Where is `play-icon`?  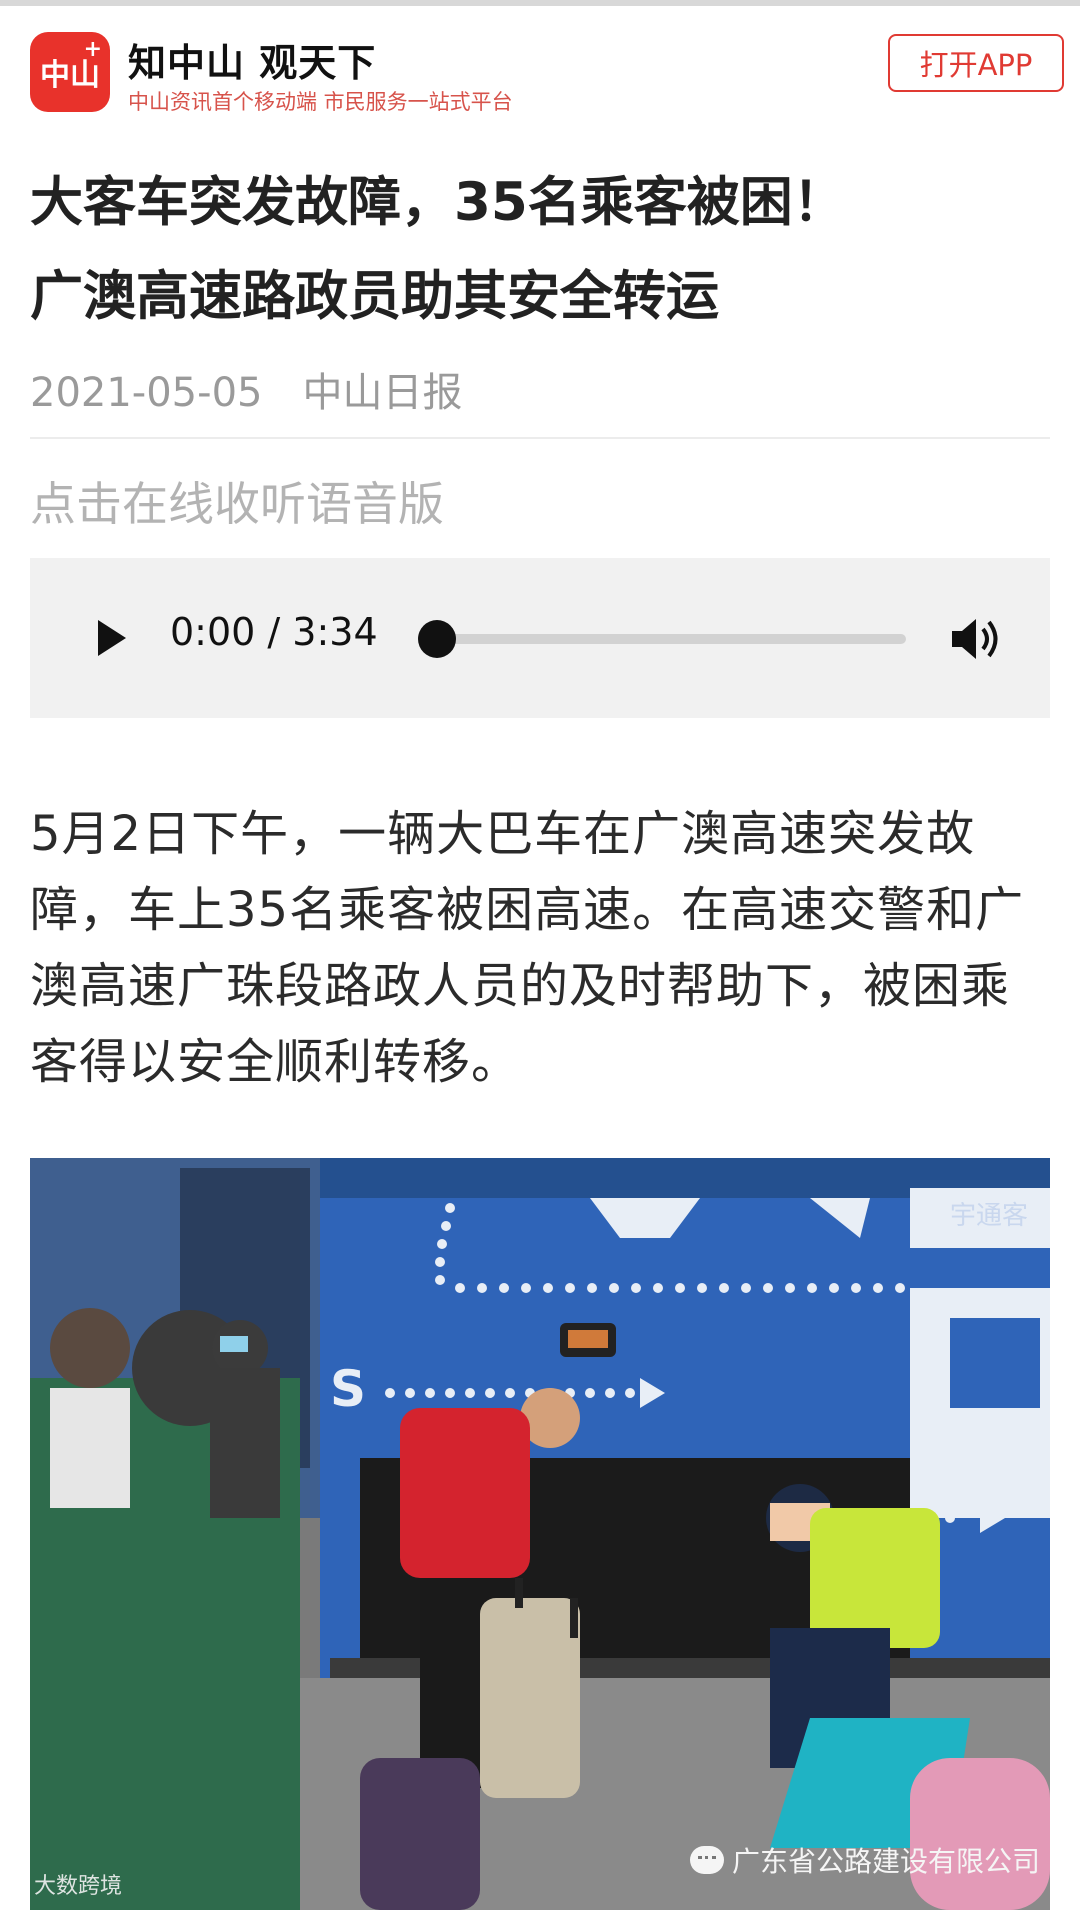 play-icon is located at coordinates (112, 638).